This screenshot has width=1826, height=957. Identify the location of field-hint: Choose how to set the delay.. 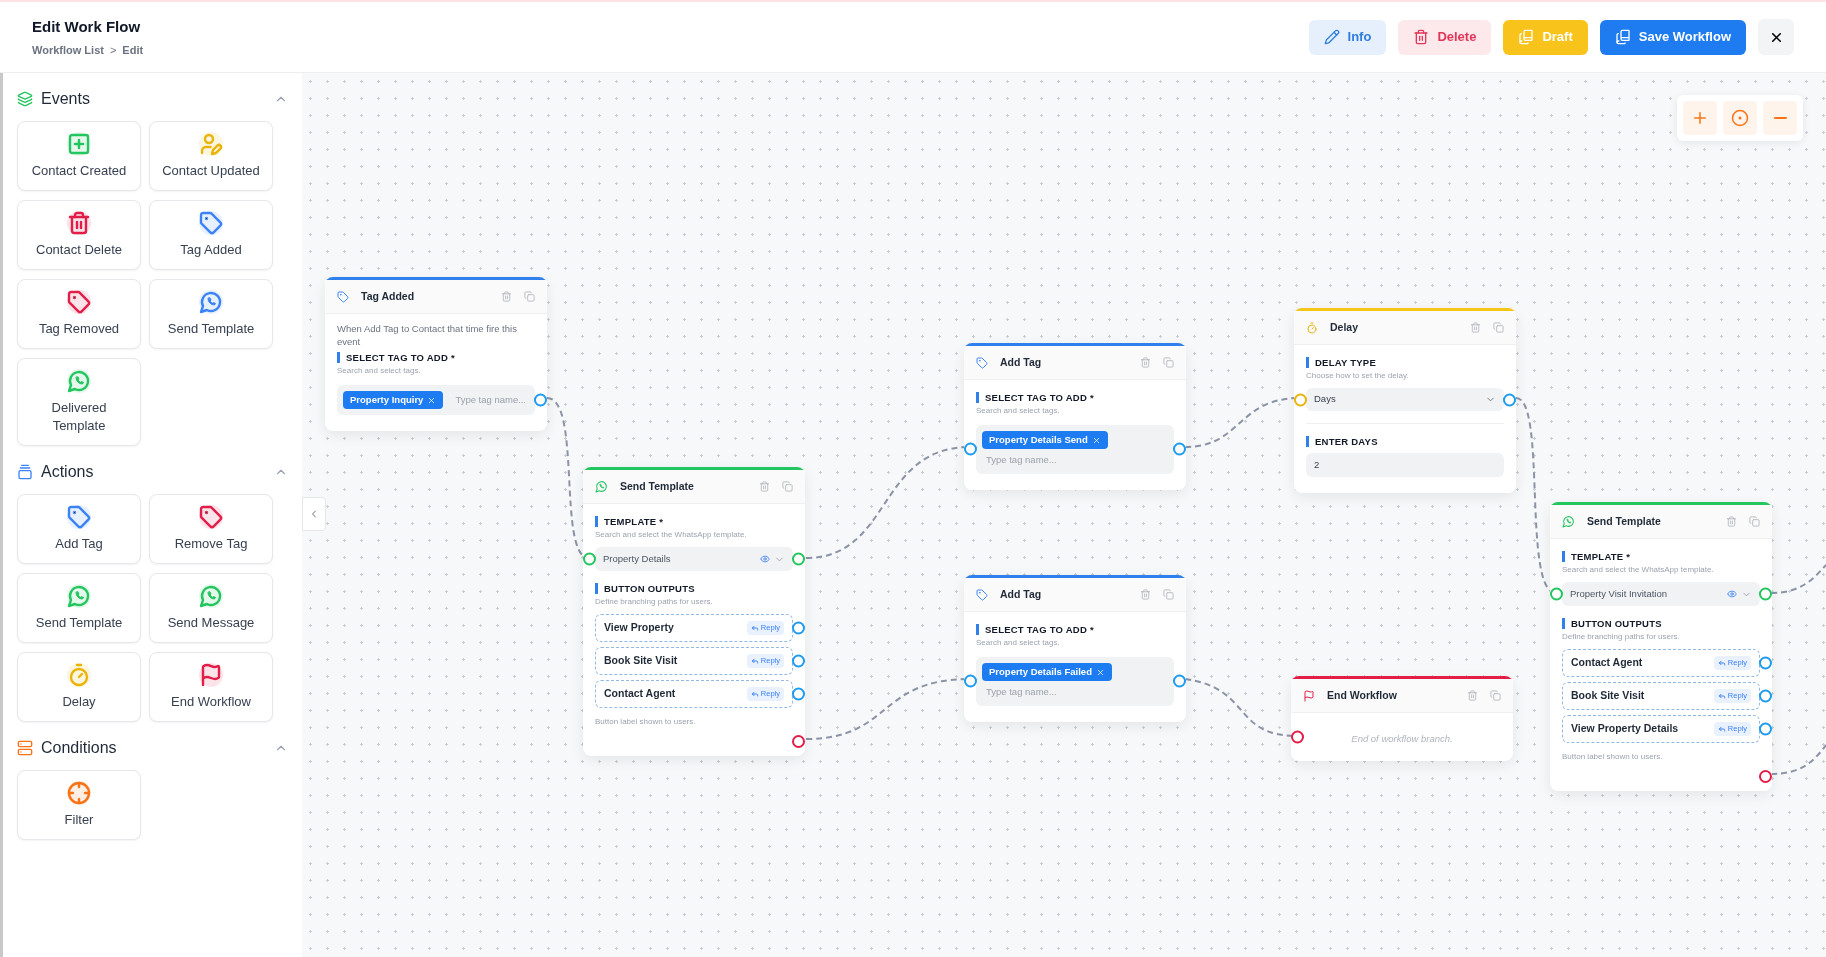
(1358, 376).